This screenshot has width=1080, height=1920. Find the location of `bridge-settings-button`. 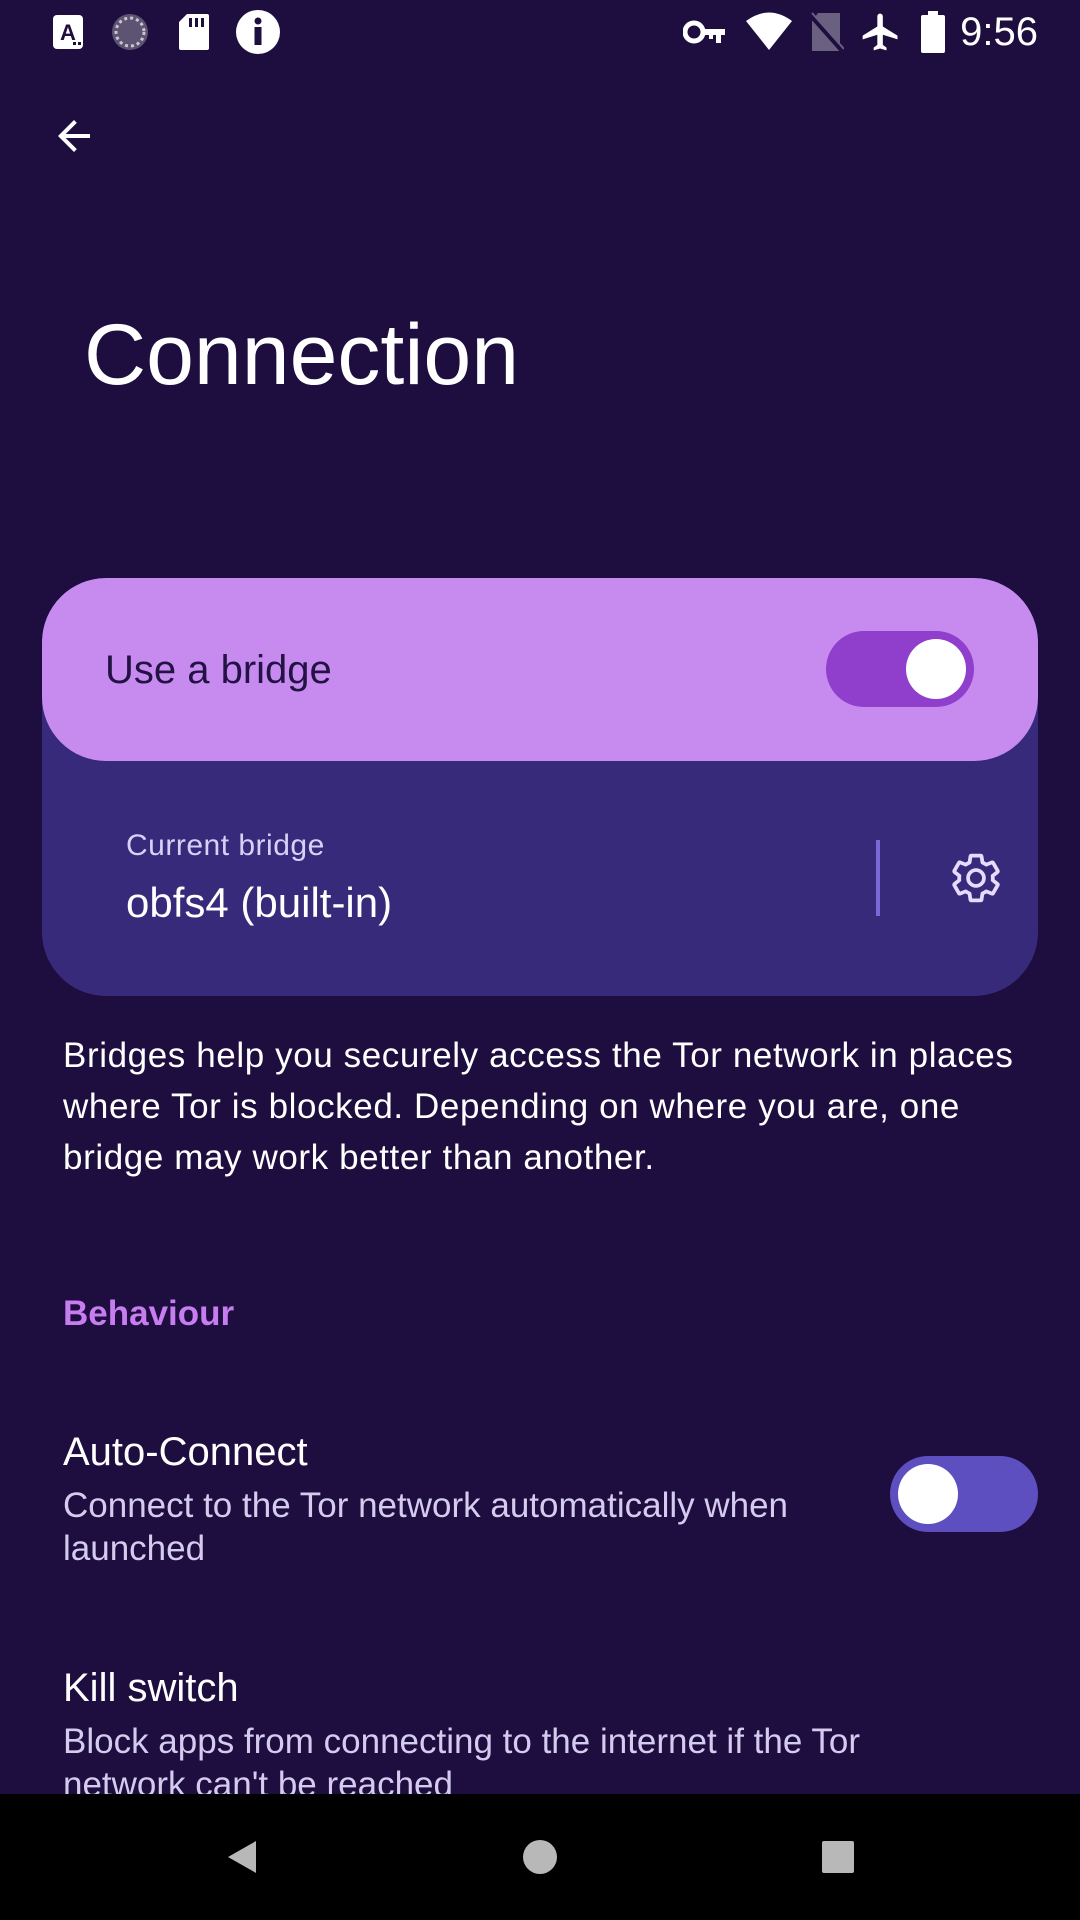

bridge-settings-button is located at coordinates (976, 878).